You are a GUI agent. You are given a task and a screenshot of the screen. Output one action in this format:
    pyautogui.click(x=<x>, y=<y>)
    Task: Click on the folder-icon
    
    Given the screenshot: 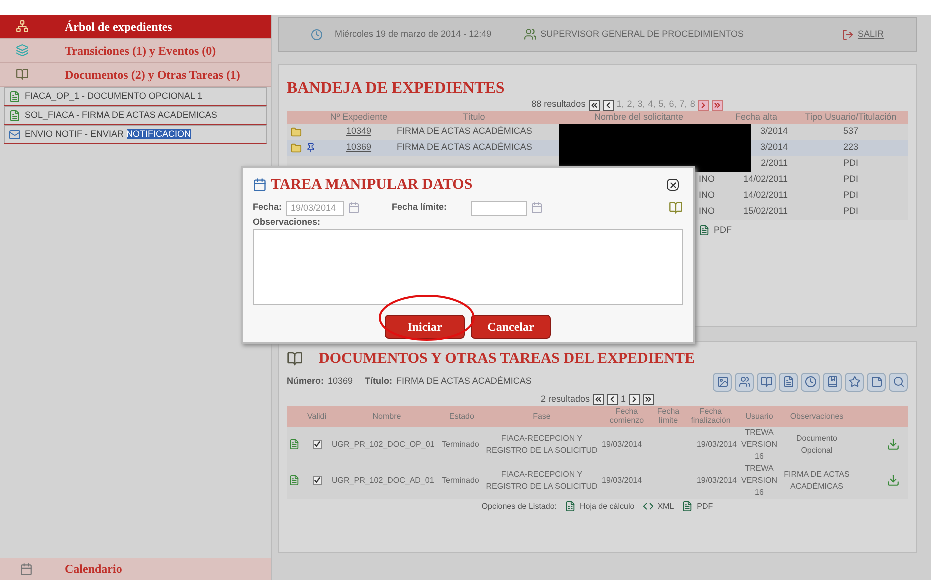 What is the action you would take?
    pyautogui.click(x=296, y=148)
    